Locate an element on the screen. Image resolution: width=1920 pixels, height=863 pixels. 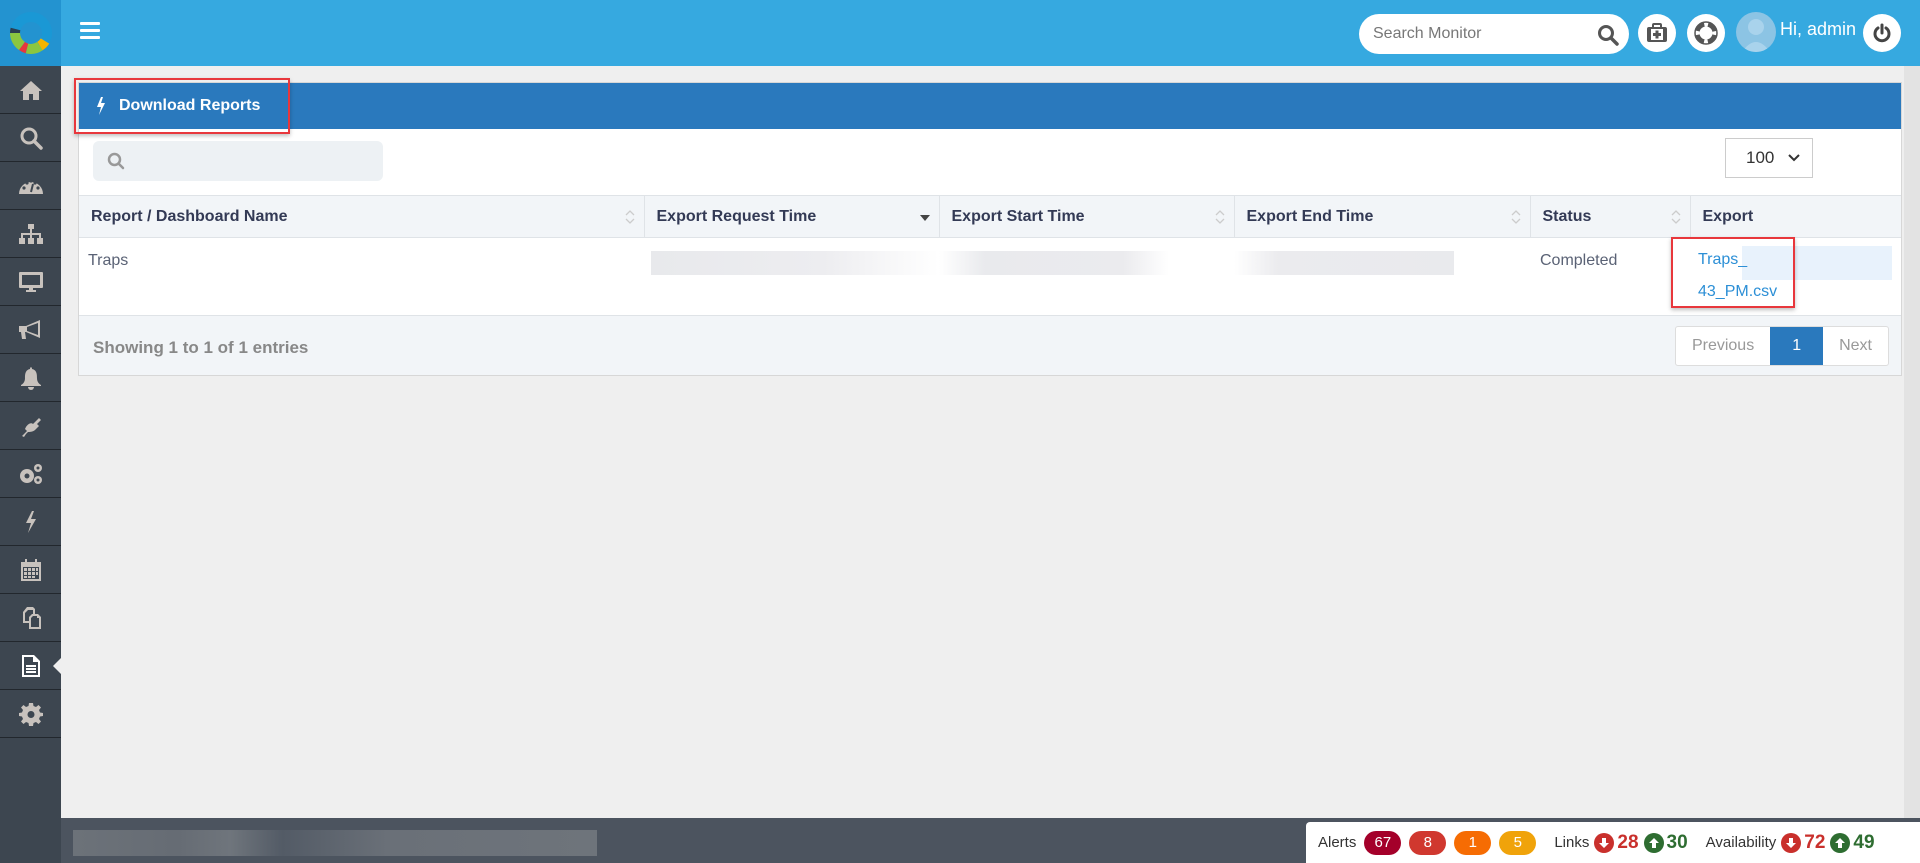
page-length-select: 100 is located at coordinates (1769, 158).